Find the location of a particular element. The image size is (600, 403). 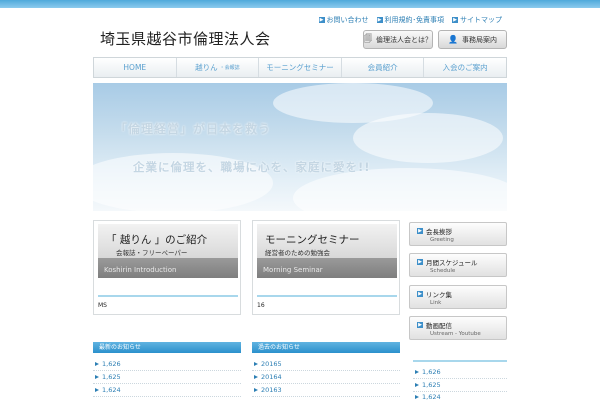

top-links: ▶ お問い合わせ ▶ 利用規約･免責事項 ▶ サイトマップ is located at coordinates (410, 20).